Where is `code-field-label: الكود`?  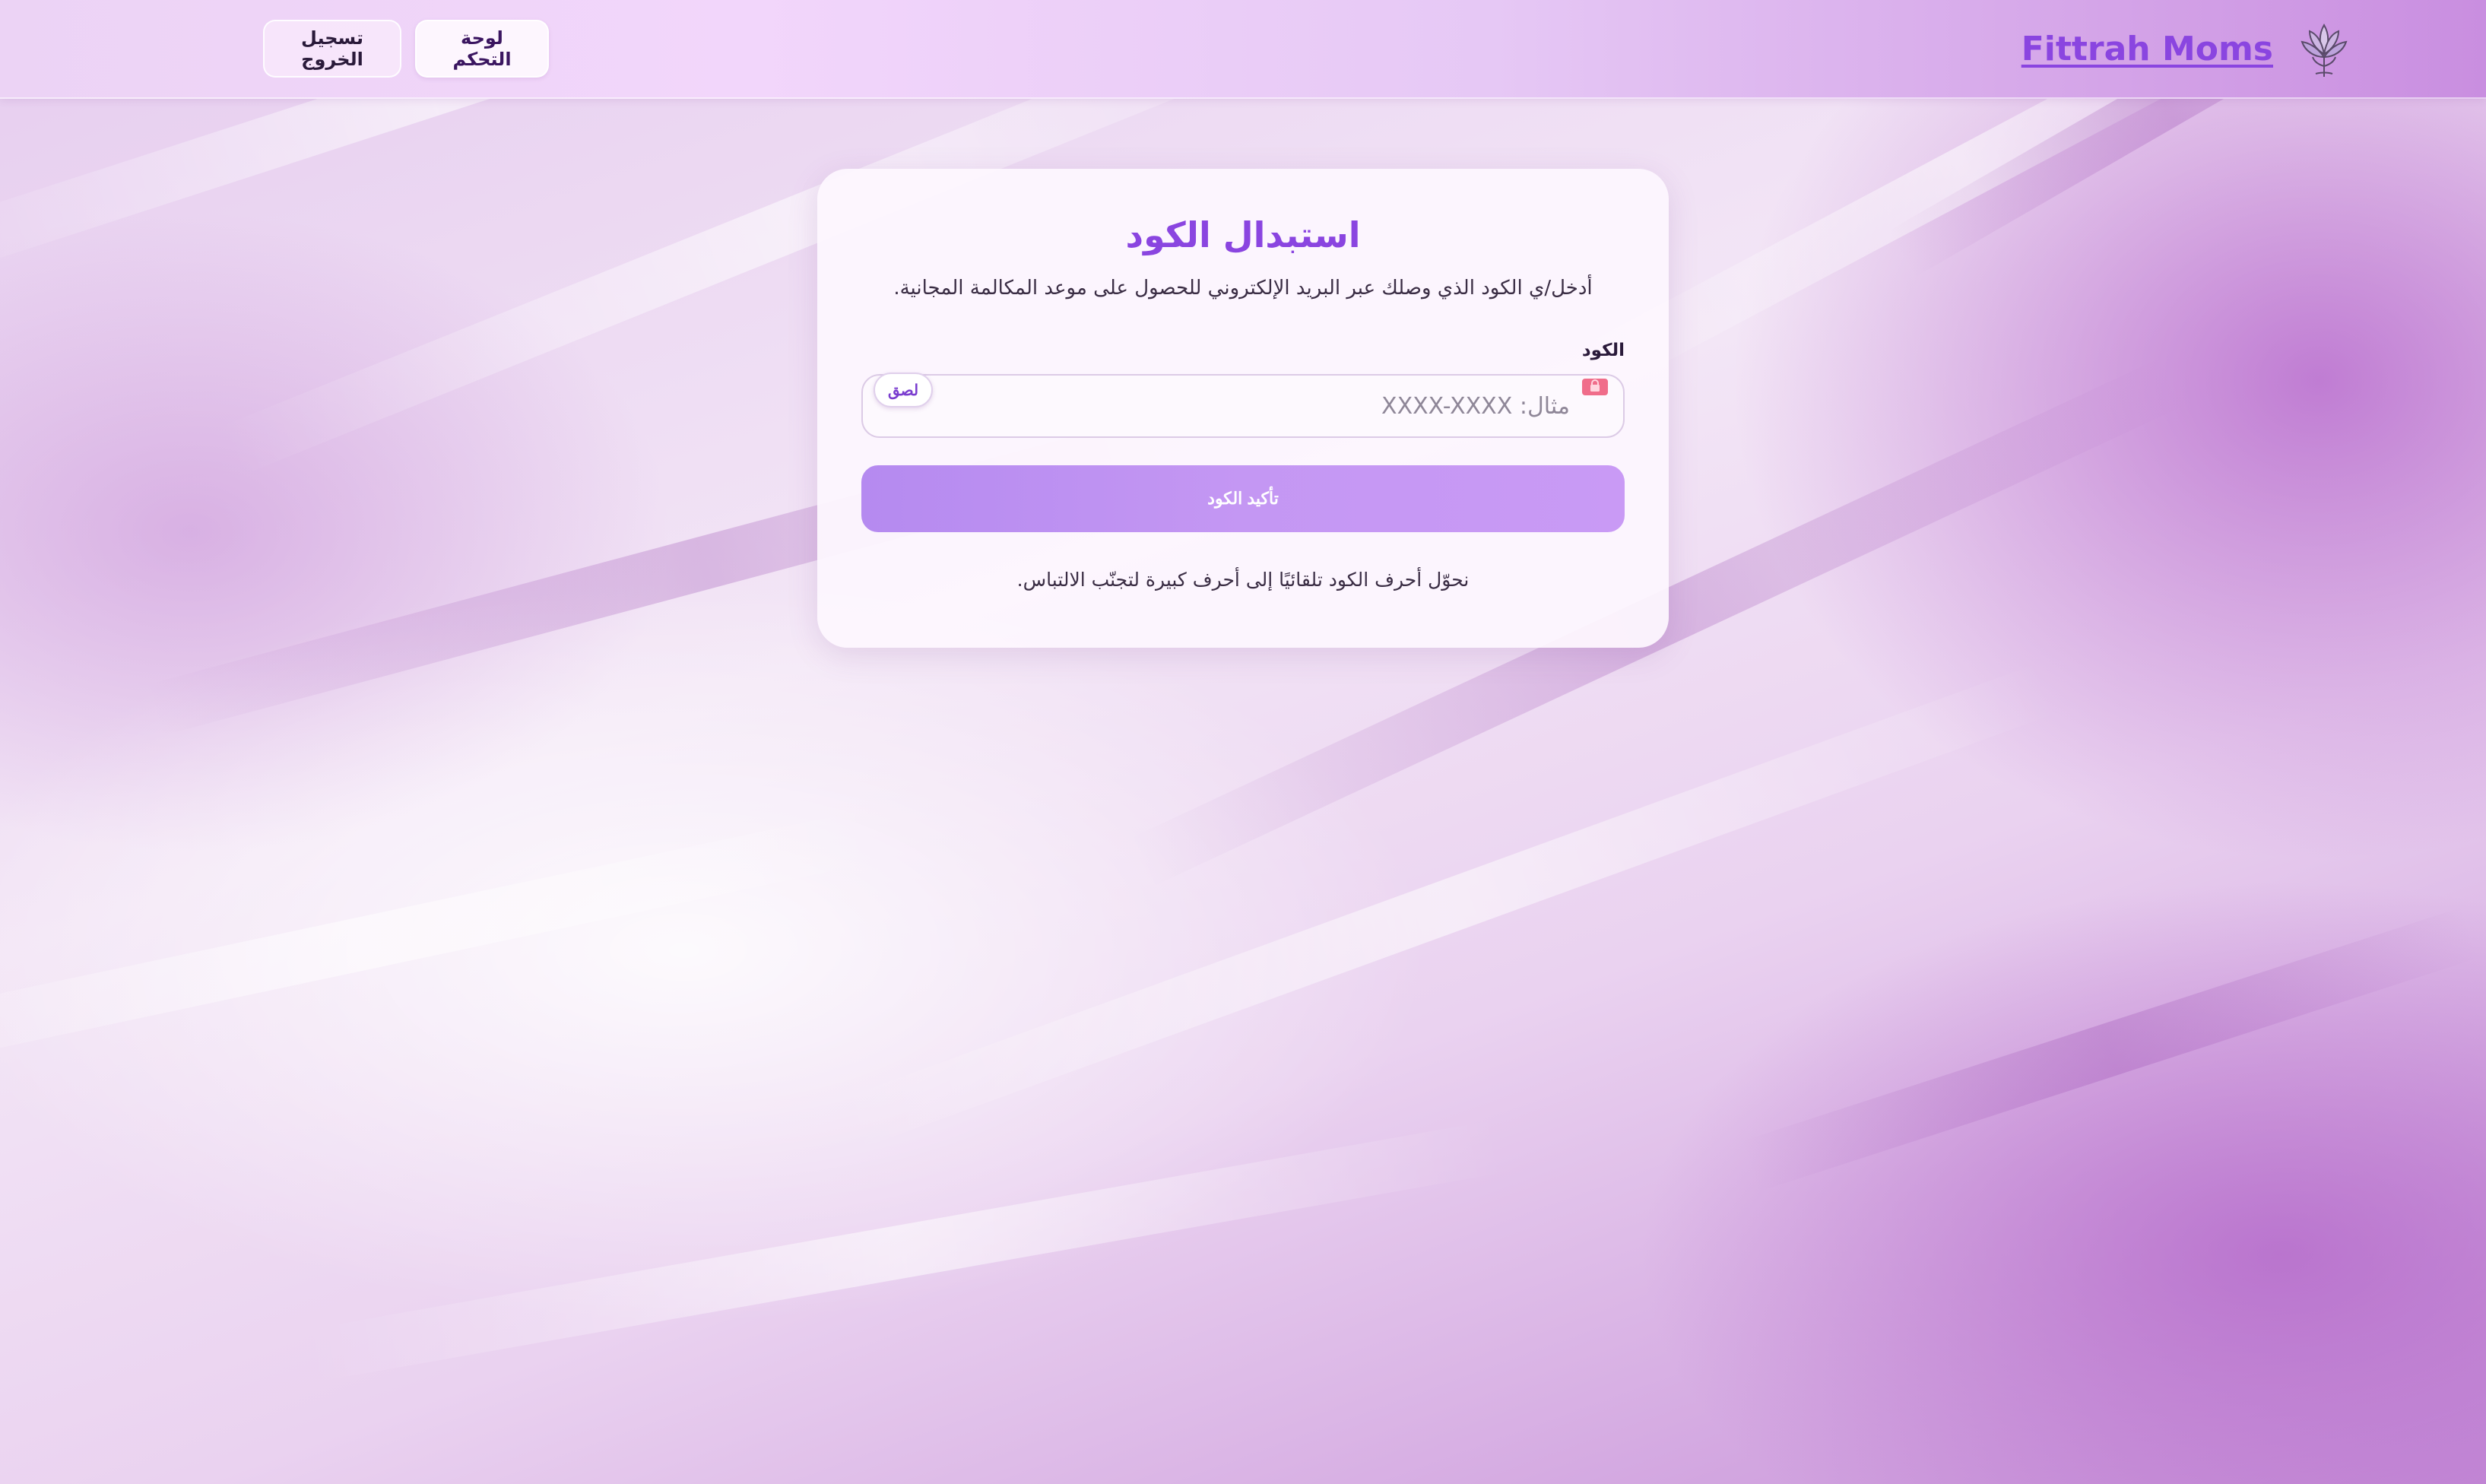 code-field-label: الكود is located at coordinates (1603, 350).